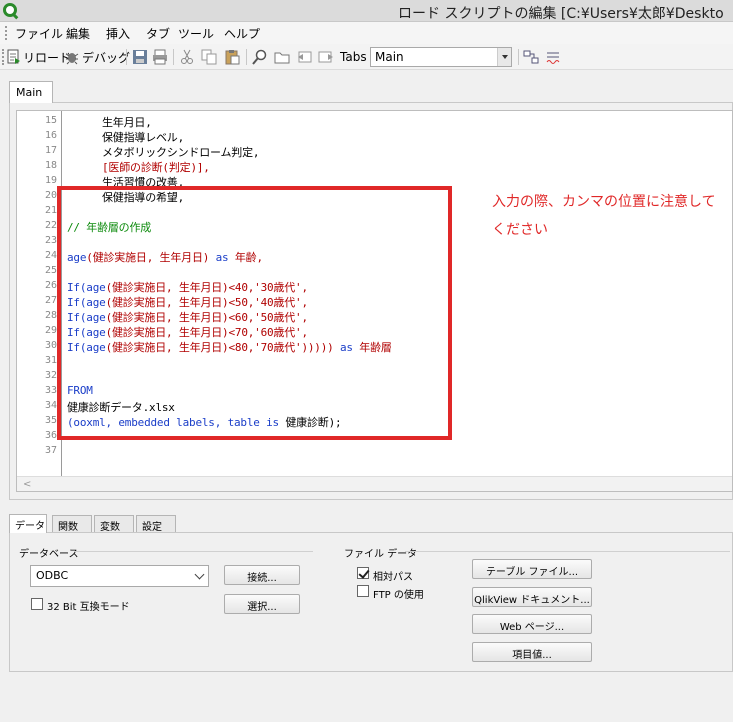 The image size is (733, 722). I want to click on line-number: 30, so click(50, 345).